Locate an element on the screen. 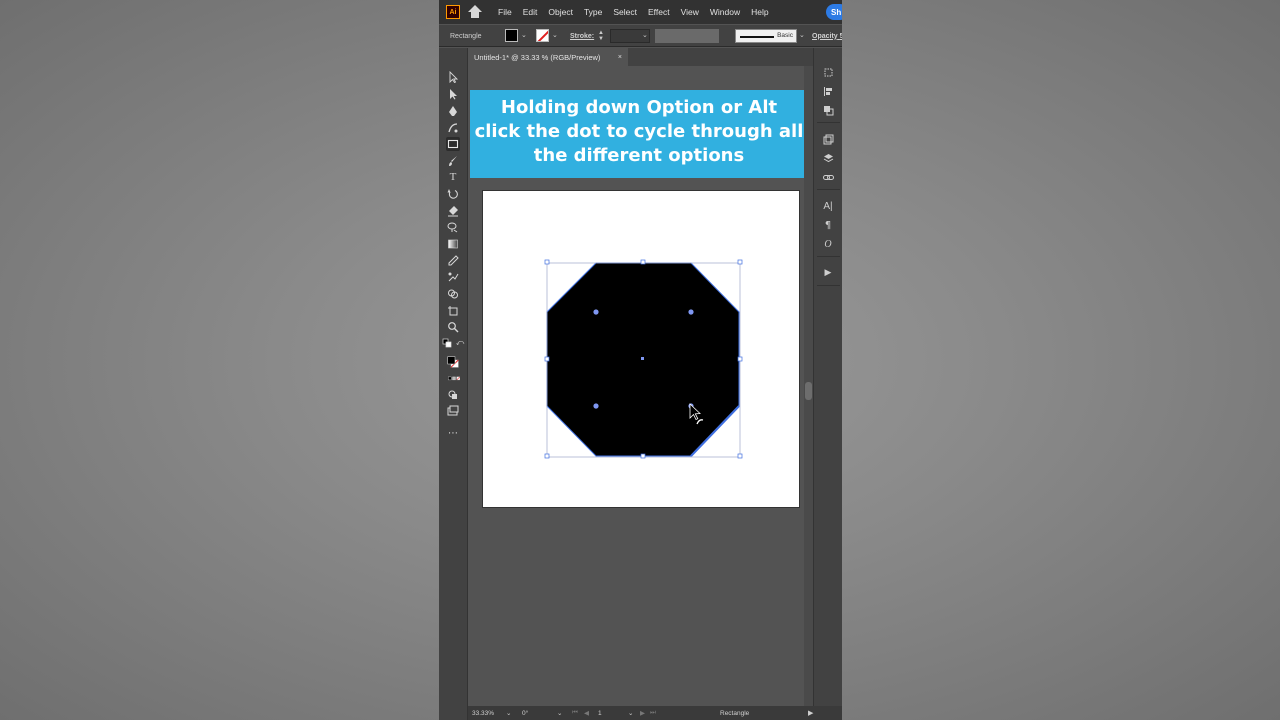 The width and height of the screenshot is (1280, 720). status-menu-arrow-icon: ▶ is located at coordinates (810, 713).